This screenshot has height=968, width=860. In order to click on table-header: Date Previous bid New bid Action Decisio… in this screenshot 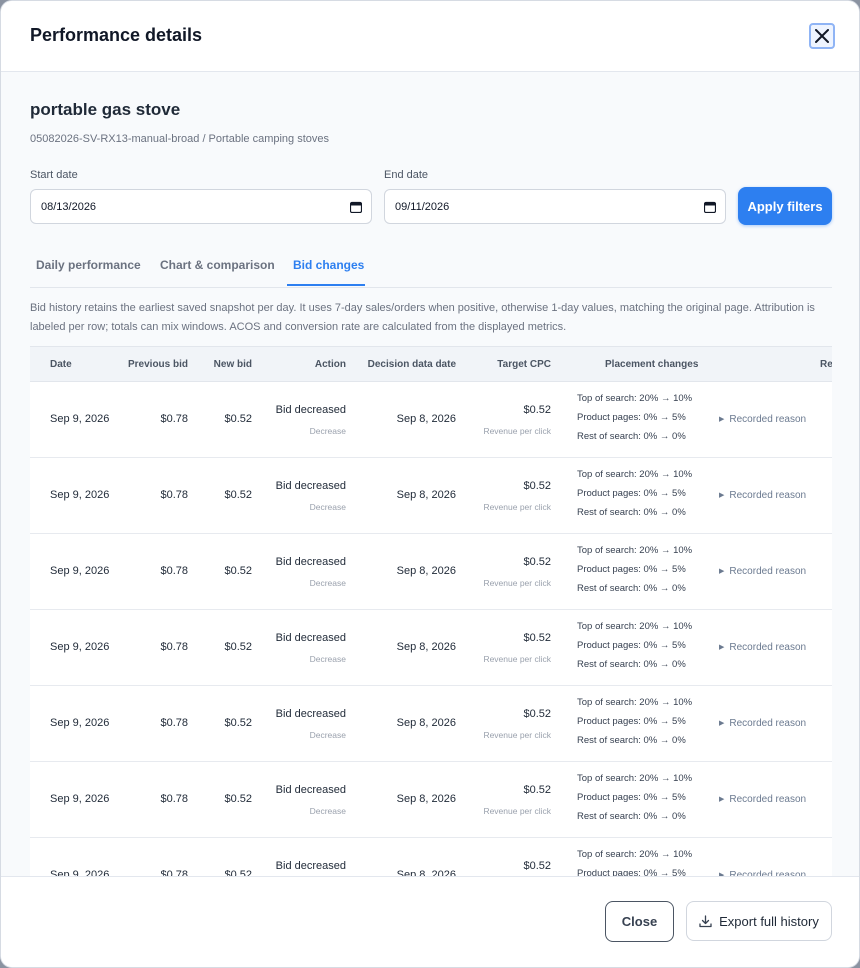, I will do `click(431, 364)`.